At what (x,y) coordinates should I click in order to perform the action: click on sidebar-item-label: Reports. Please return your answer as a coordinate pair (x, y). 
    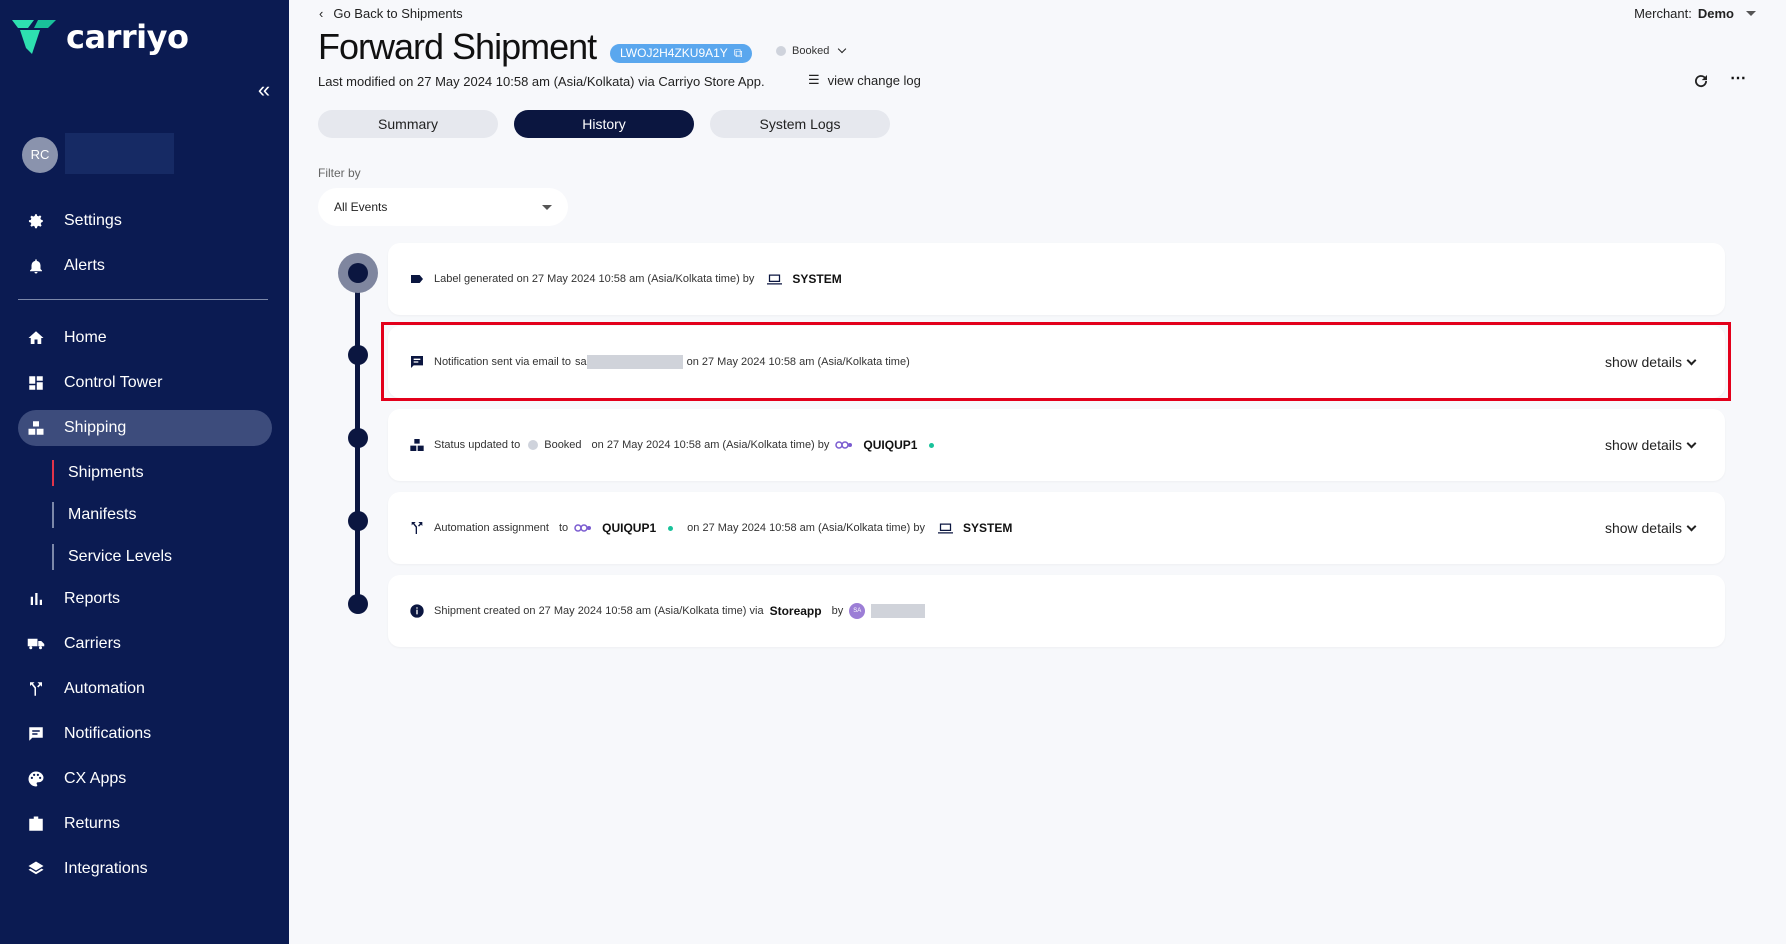
    Looking at the image, I should click on (92, 598).